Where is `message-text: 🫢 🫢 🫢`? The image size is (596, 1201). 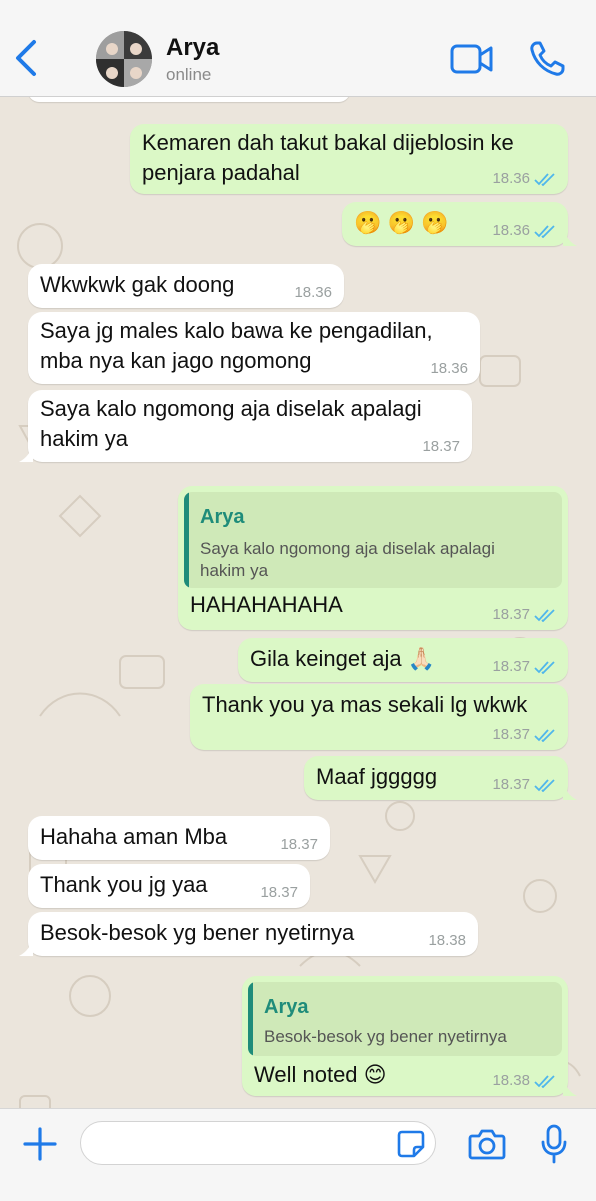
message-text: 🫢 🫢 🫢 is located at coordinates (401, 222).